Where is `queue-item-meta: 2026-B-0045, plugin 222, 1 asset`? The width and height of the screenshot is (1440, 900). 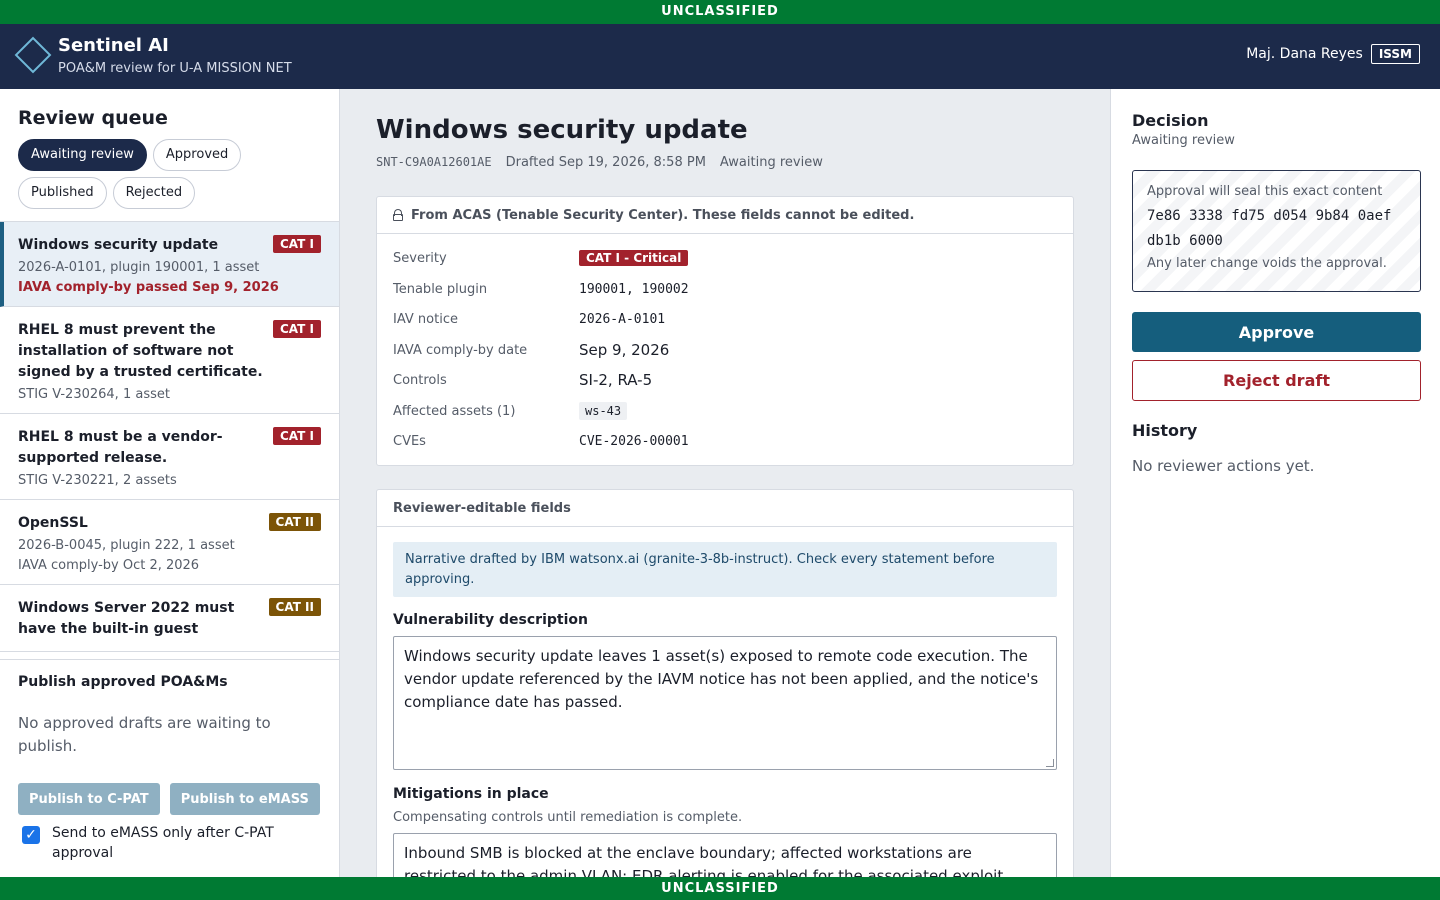 queue-item-meta: 2026-B-0045, plugin 222, 1 asset is located at coordinates (126, 545).